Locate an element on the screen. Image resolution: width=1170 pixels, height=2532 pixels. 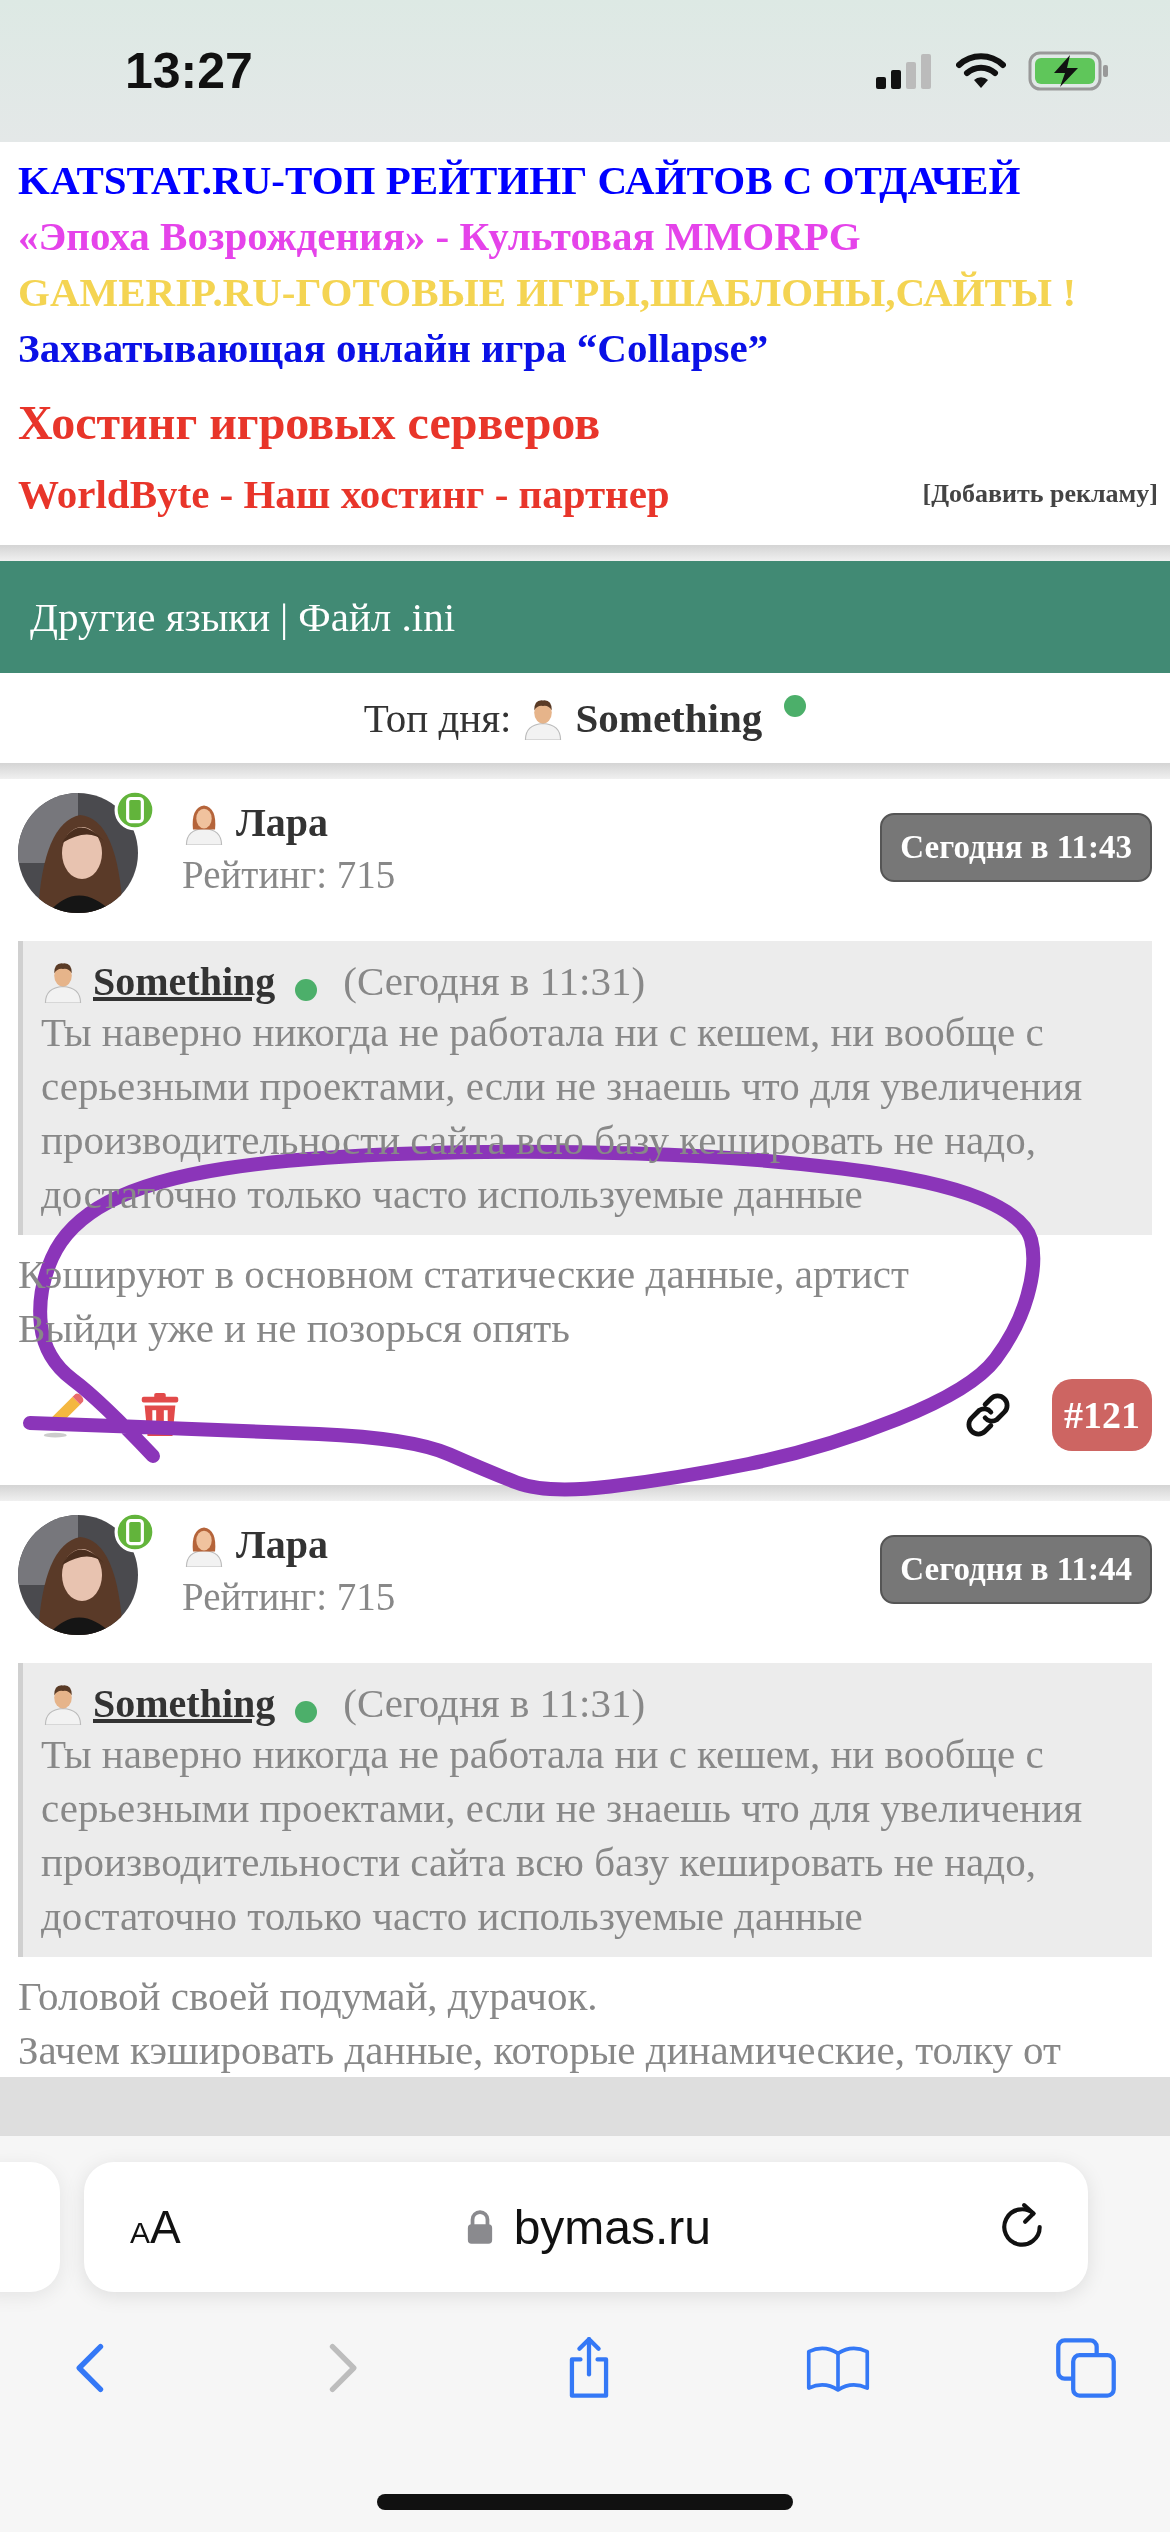
top-day-label: Топ дня: is located at coordinates (437, 718).